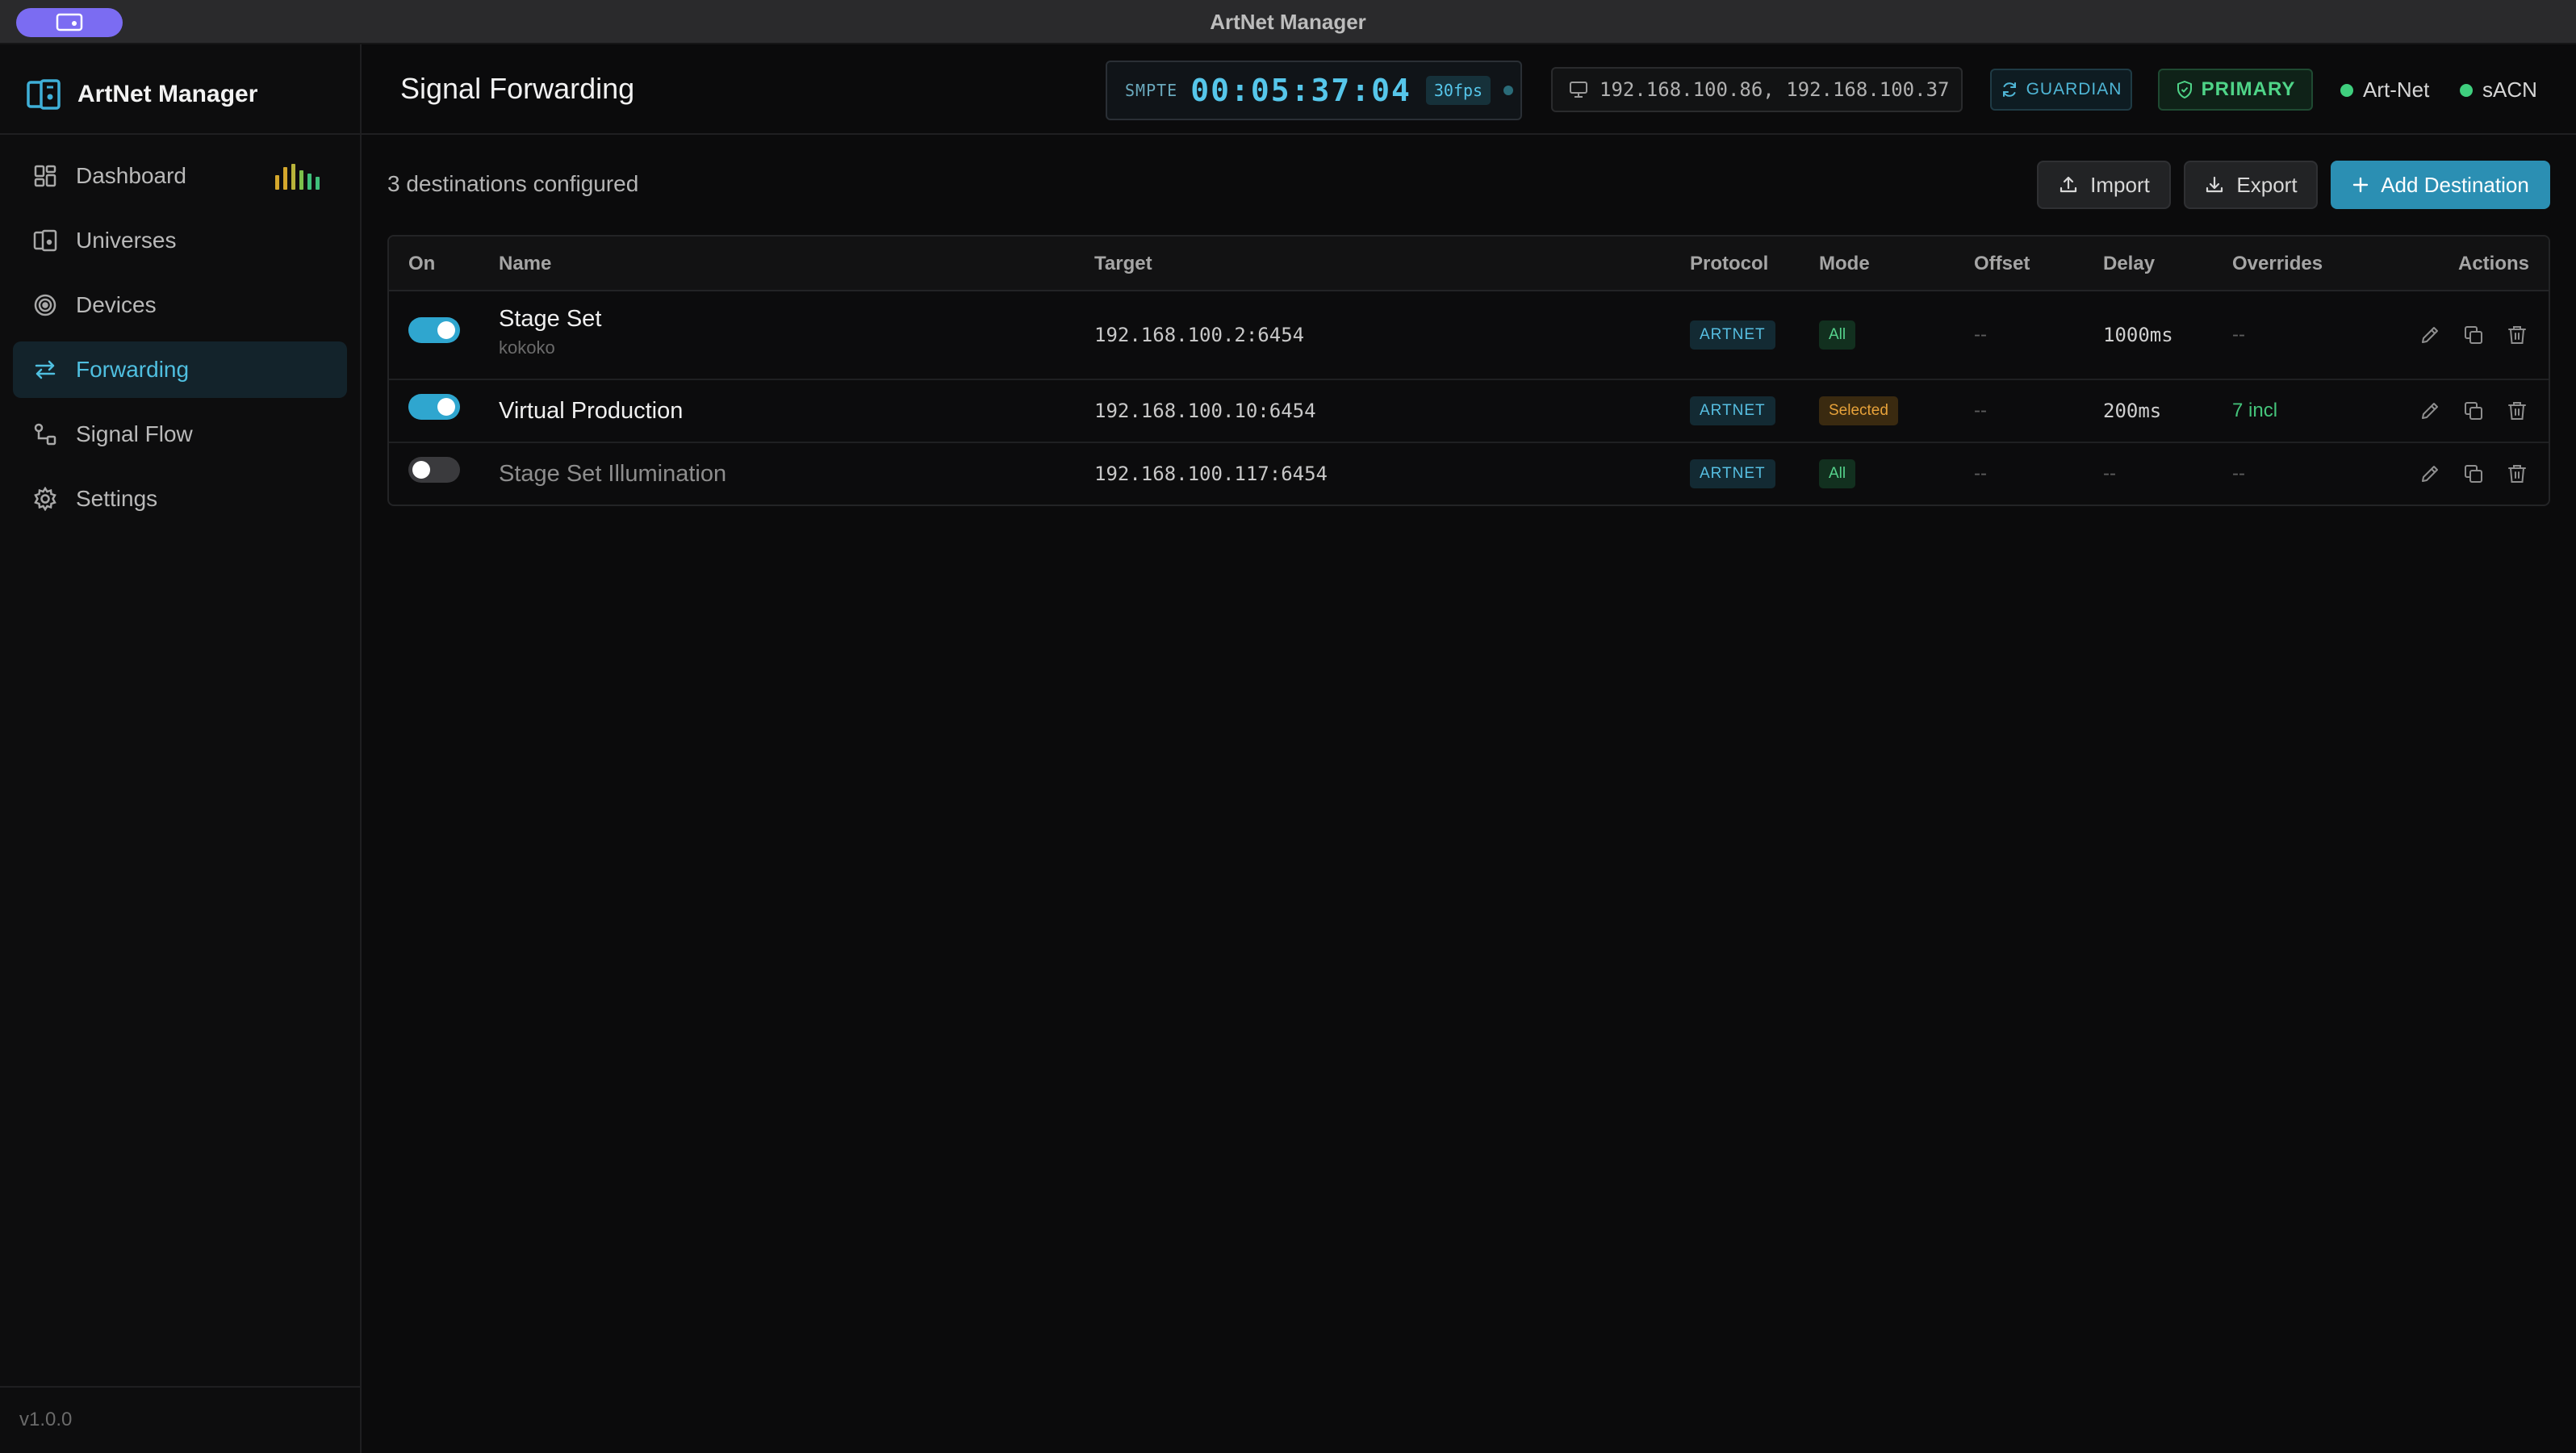 This screenshot has width=2576, height=1453. What do you see at coordinates (180, 434) in the screenshot?
I see `sidebar-item-signal-flow: Signal Flow` at bounding box center [180, 434].